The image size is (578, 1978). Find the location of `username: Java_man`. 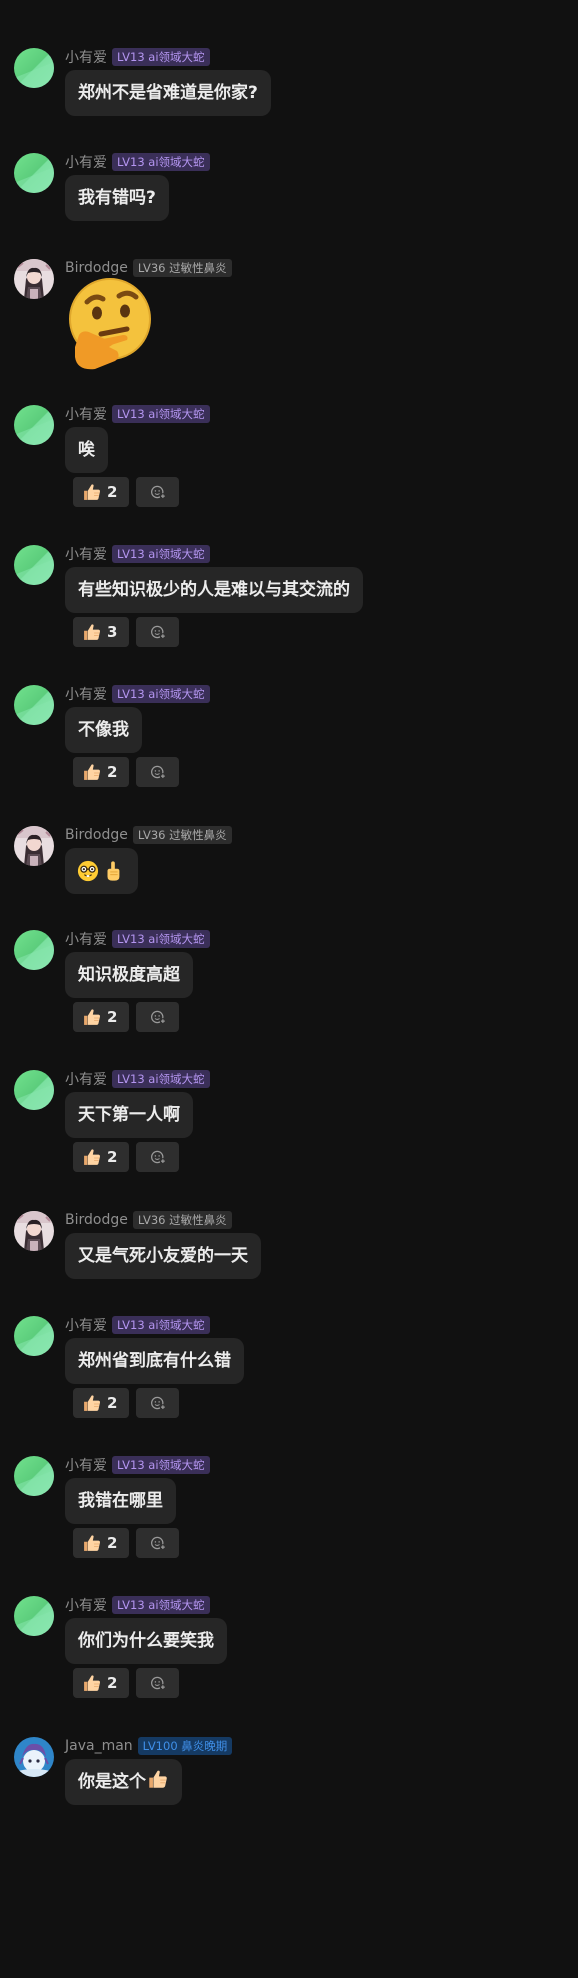

username: Java_man is located at coordinates (99, 1746).